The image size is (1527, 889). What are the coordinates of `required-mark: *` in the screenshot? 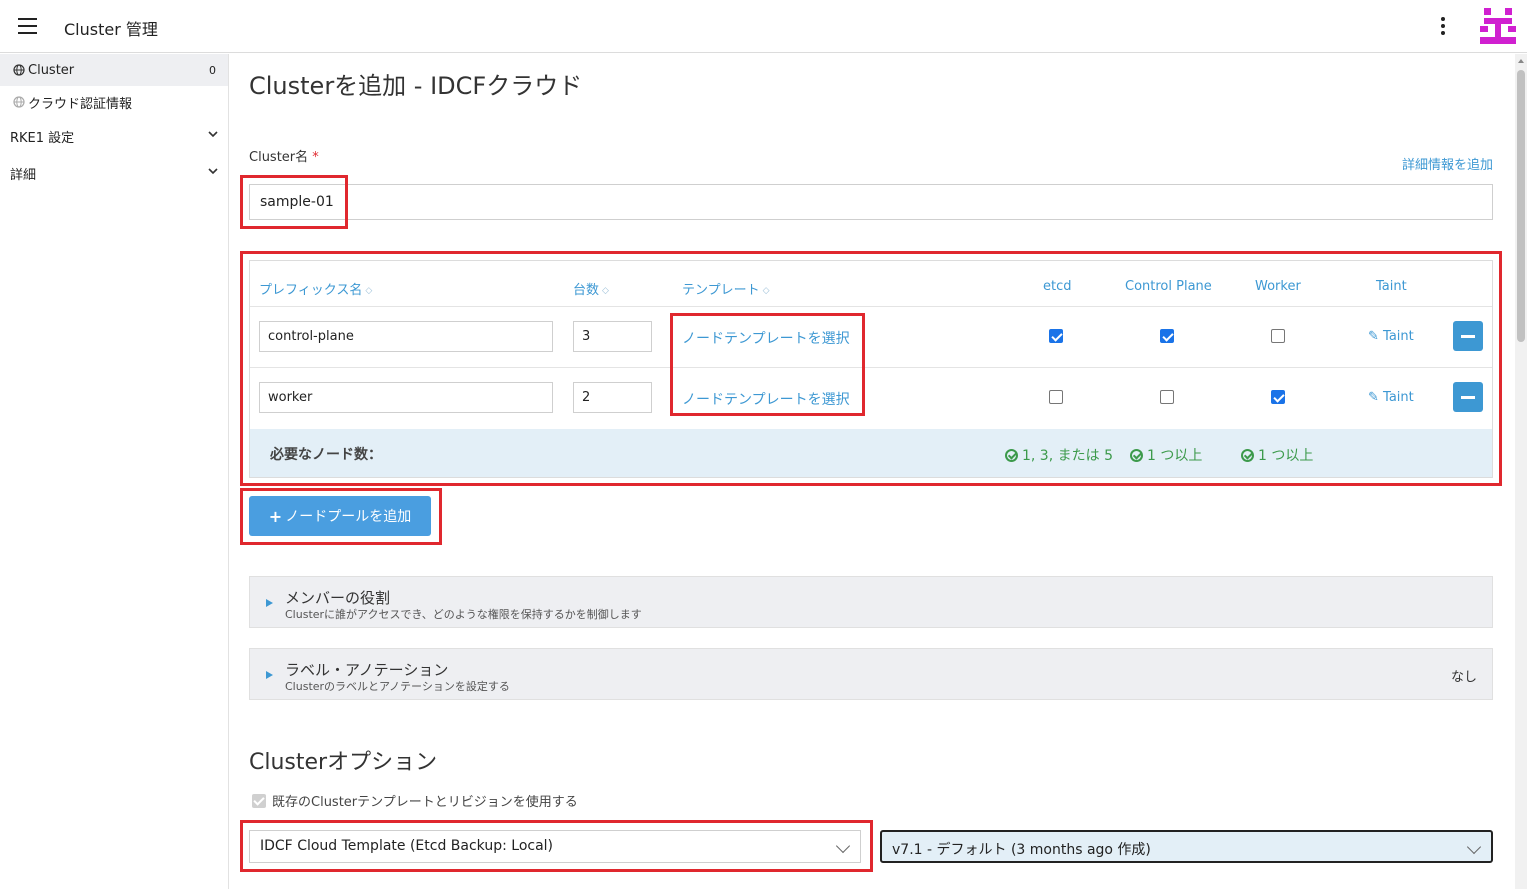 It's located at (315, 157).